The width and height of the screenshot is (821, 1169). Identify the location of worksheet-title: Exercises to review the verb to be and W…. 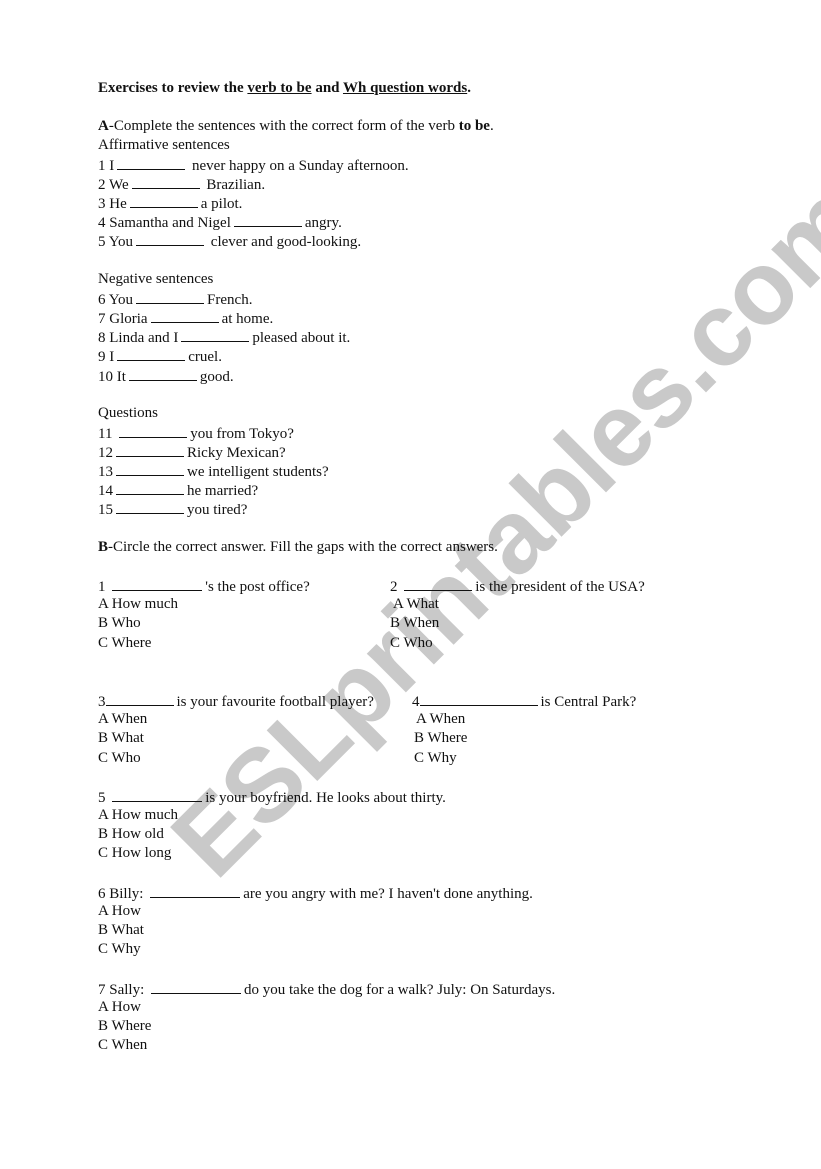
(284, 88).